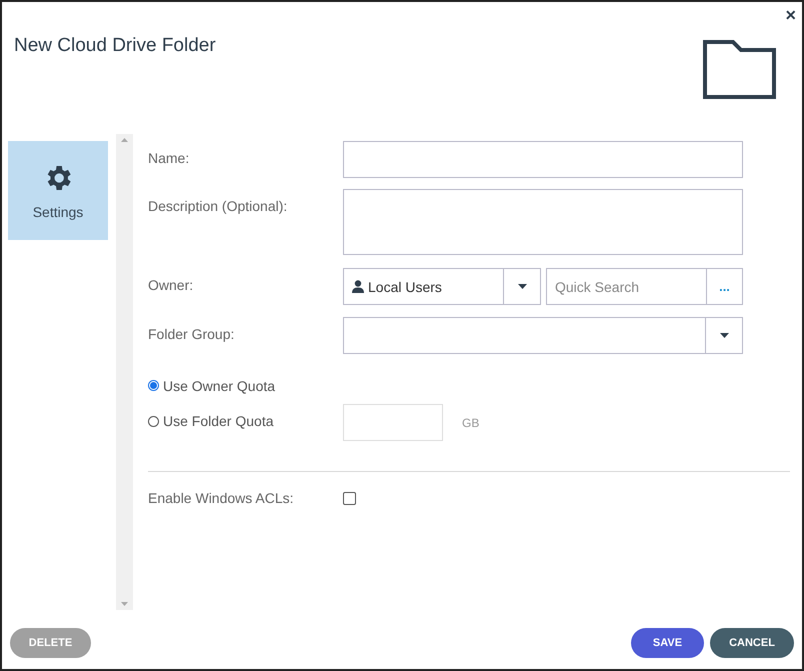 This screenshot has width=804, height=671. I want to click on dialog-title: New Cloud Drive Folder, so click(115, 46).